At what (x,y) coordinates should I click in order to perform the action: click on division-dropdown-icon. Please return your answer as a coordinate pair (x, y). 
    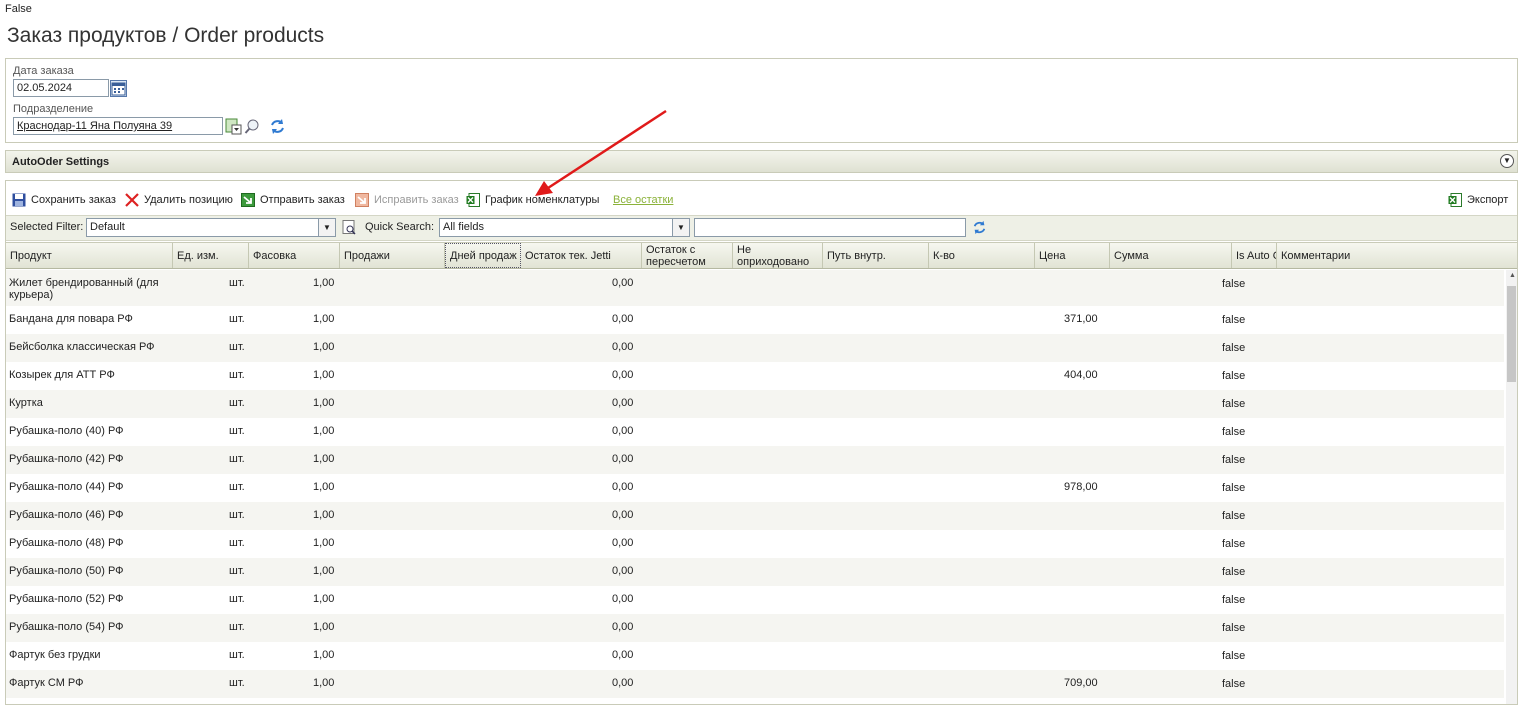
    Looking at the image, I should click on (233, 126).